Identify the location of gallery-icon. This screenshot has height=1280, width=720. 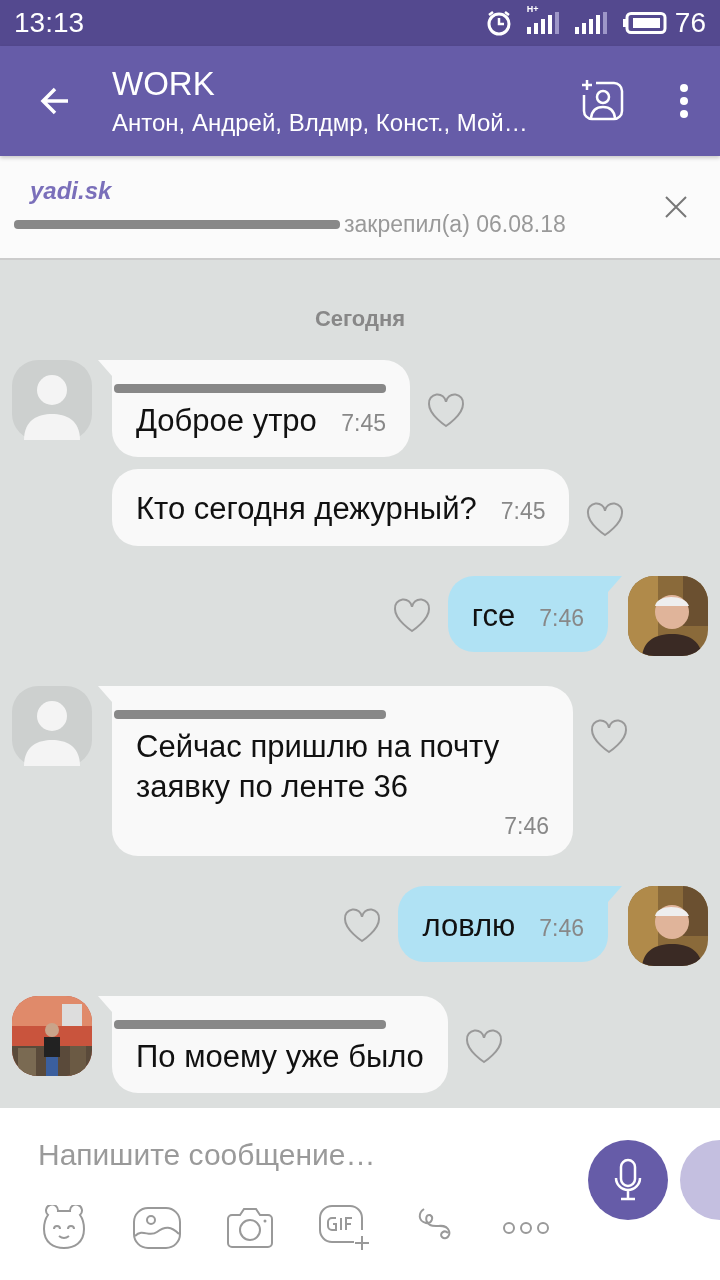
(157, 1228).